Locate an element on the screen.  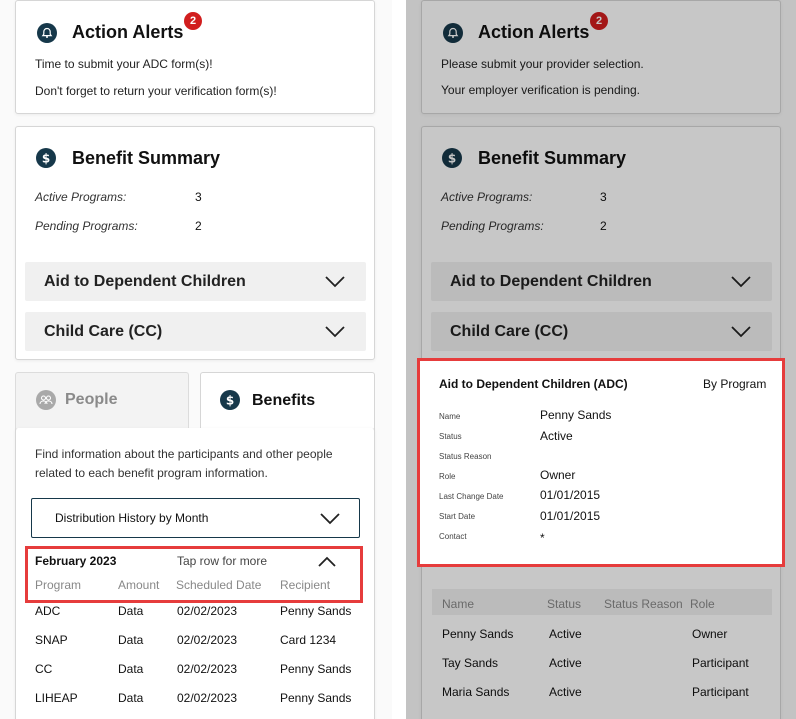
detail-label-role: Role is located at coordinates (447, 476).